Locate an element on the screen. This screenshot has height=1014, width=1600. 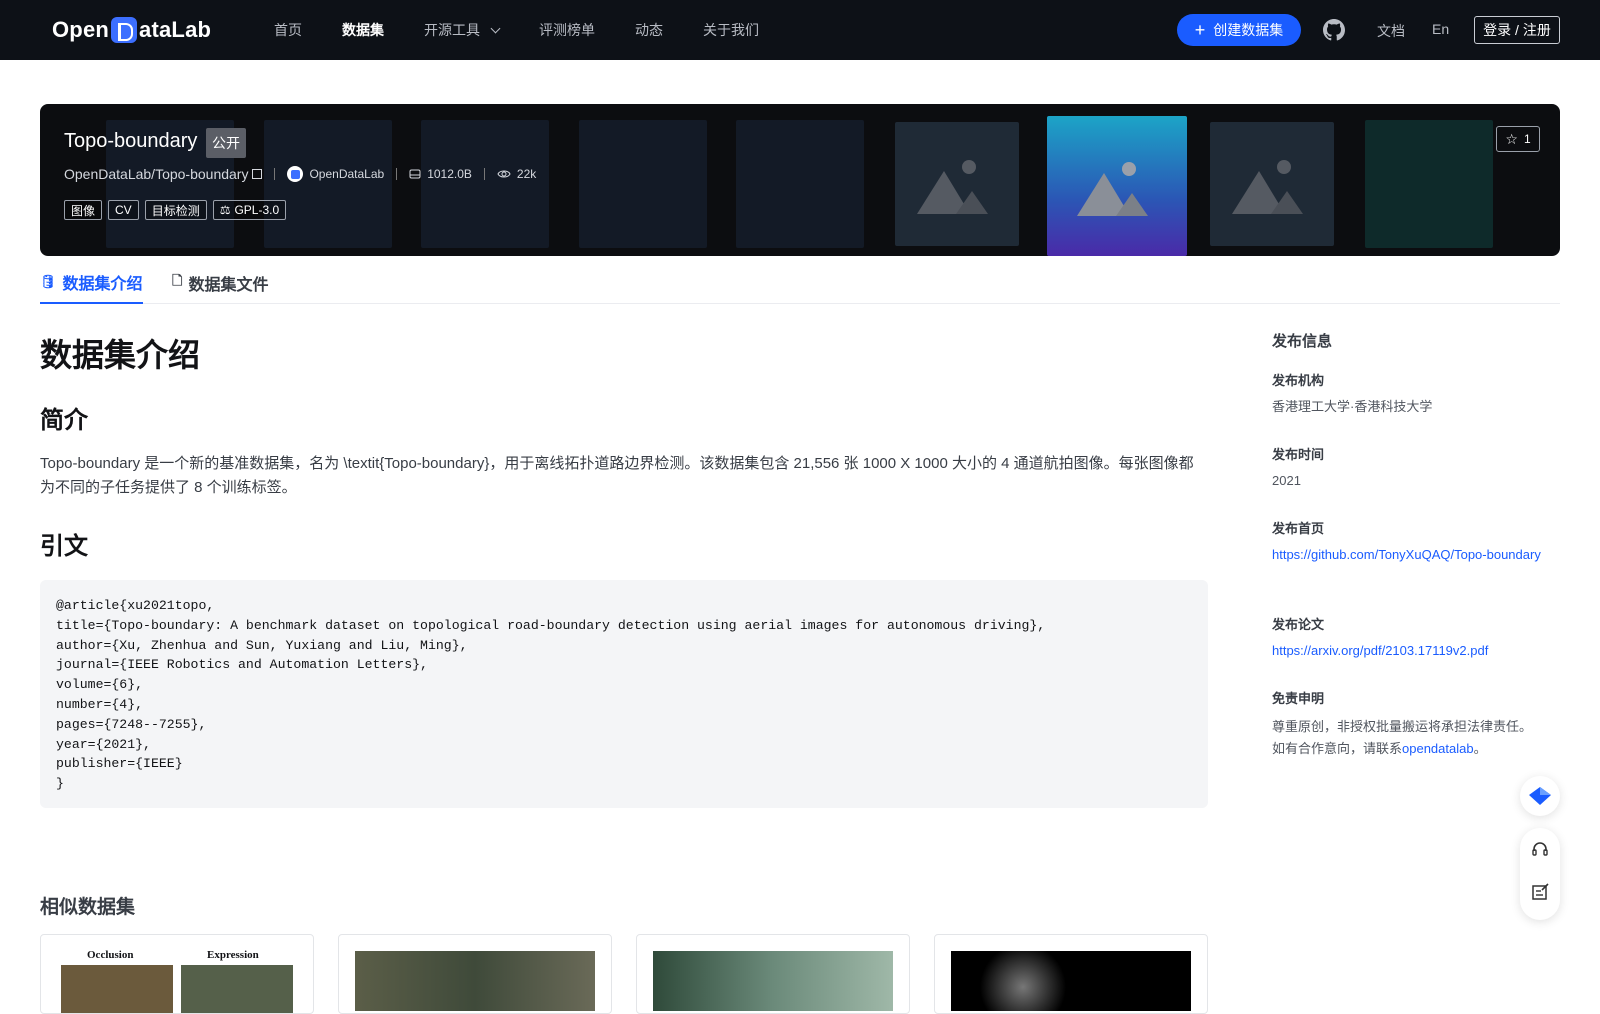
chevron-down-icon is located at coordinates (495, 28).